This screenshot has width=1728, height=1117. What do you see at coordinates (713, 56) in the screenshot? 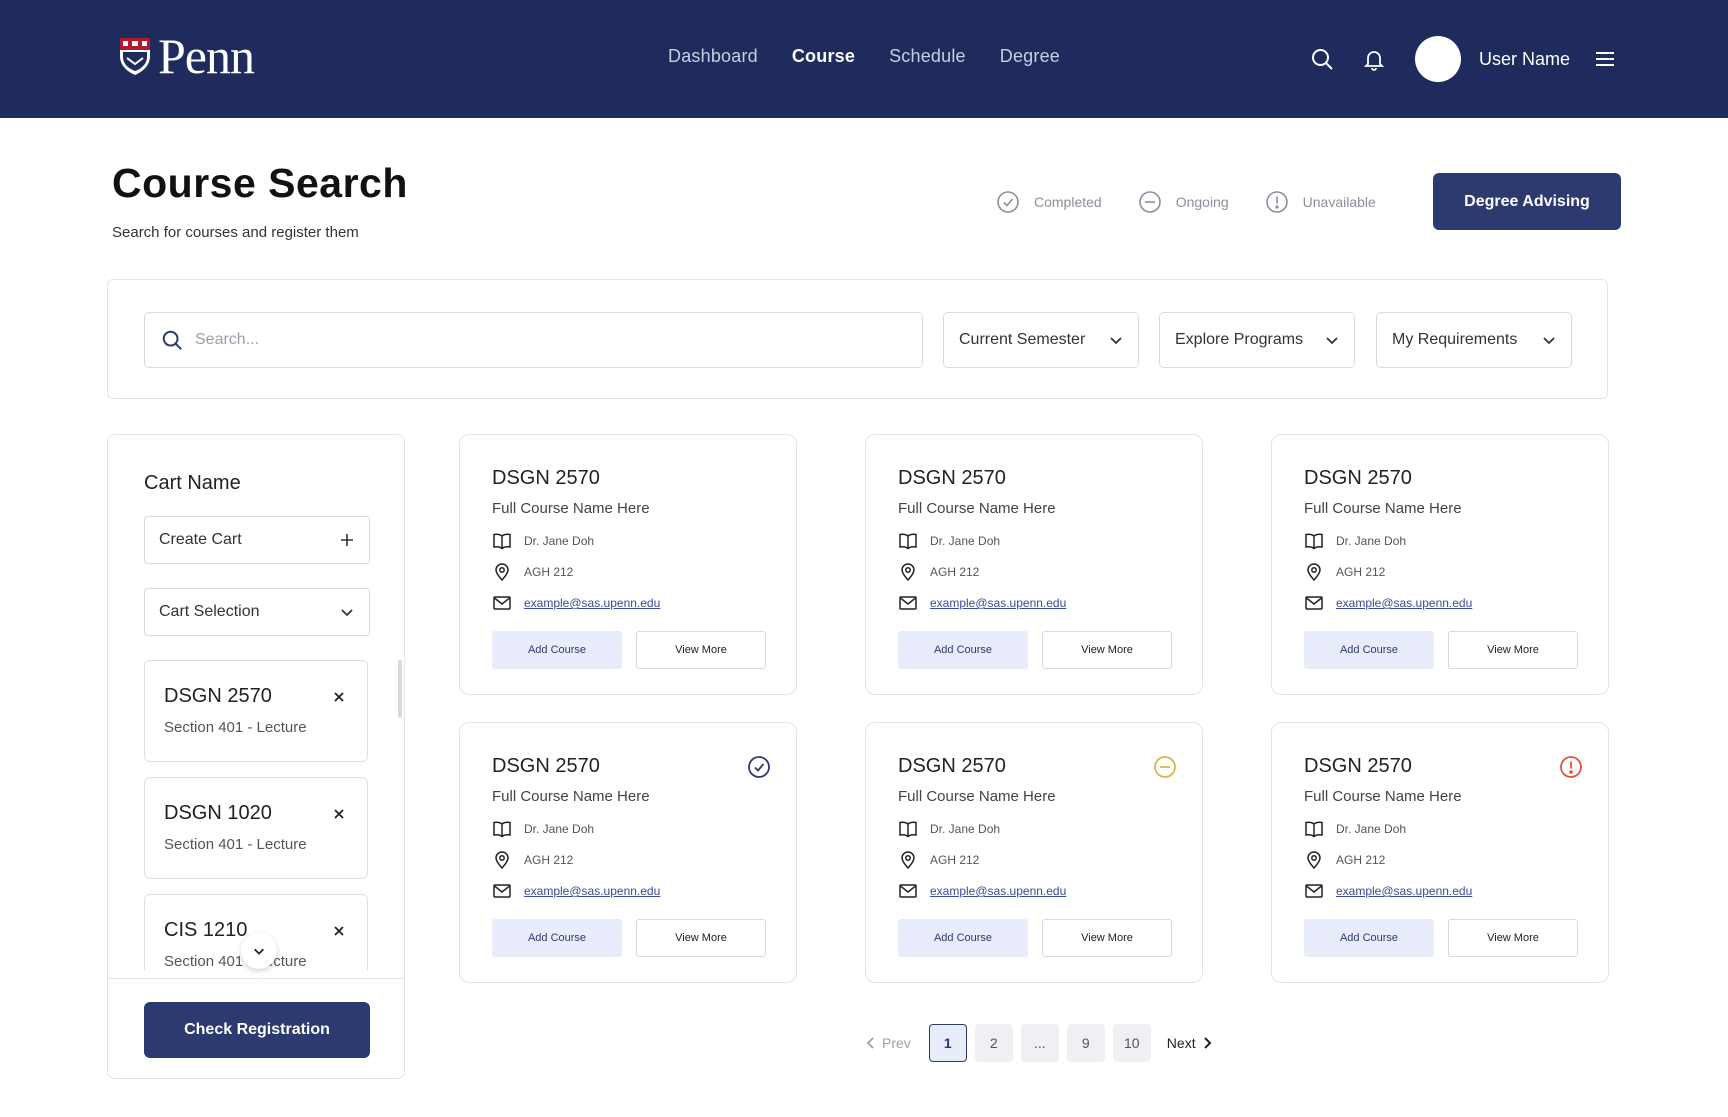
I see `nav-dashboard: Dashboard` at bounding box center [713, 56].